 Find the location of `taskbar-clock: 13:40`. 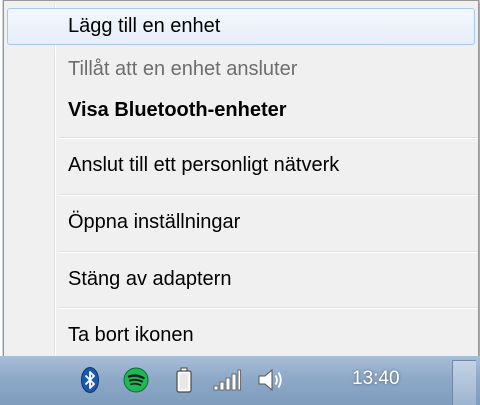

taskbar-clock: 13:40 is located at coordinates (376, 379).